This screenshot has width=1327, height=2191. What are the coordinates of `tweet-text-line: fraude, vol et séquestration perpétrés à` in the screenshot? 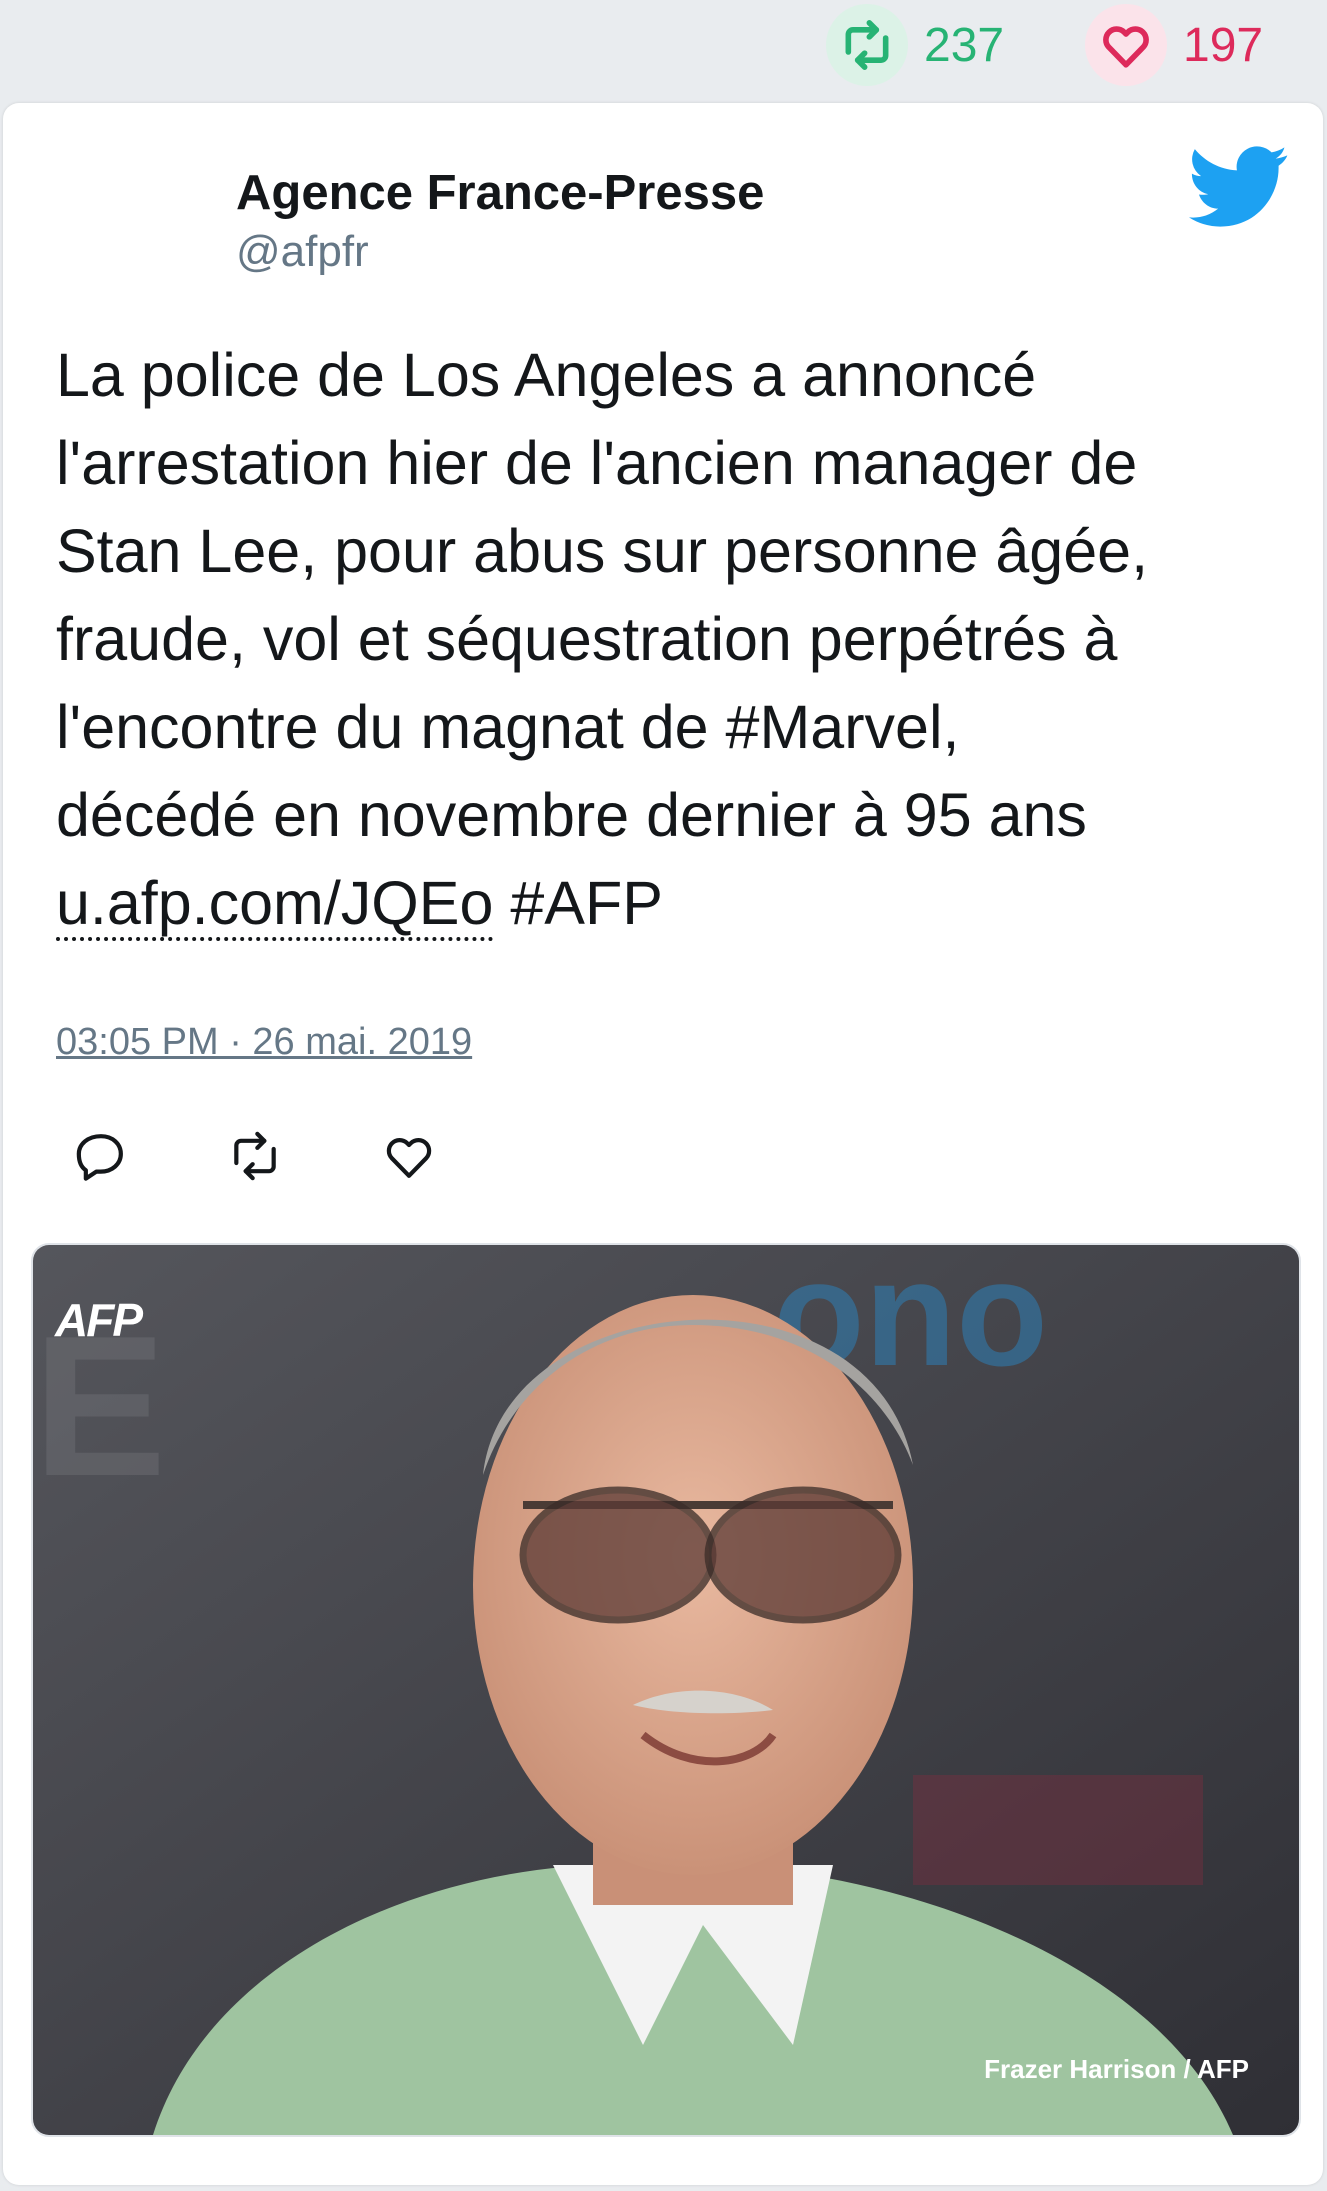 It's located at (587, 639).